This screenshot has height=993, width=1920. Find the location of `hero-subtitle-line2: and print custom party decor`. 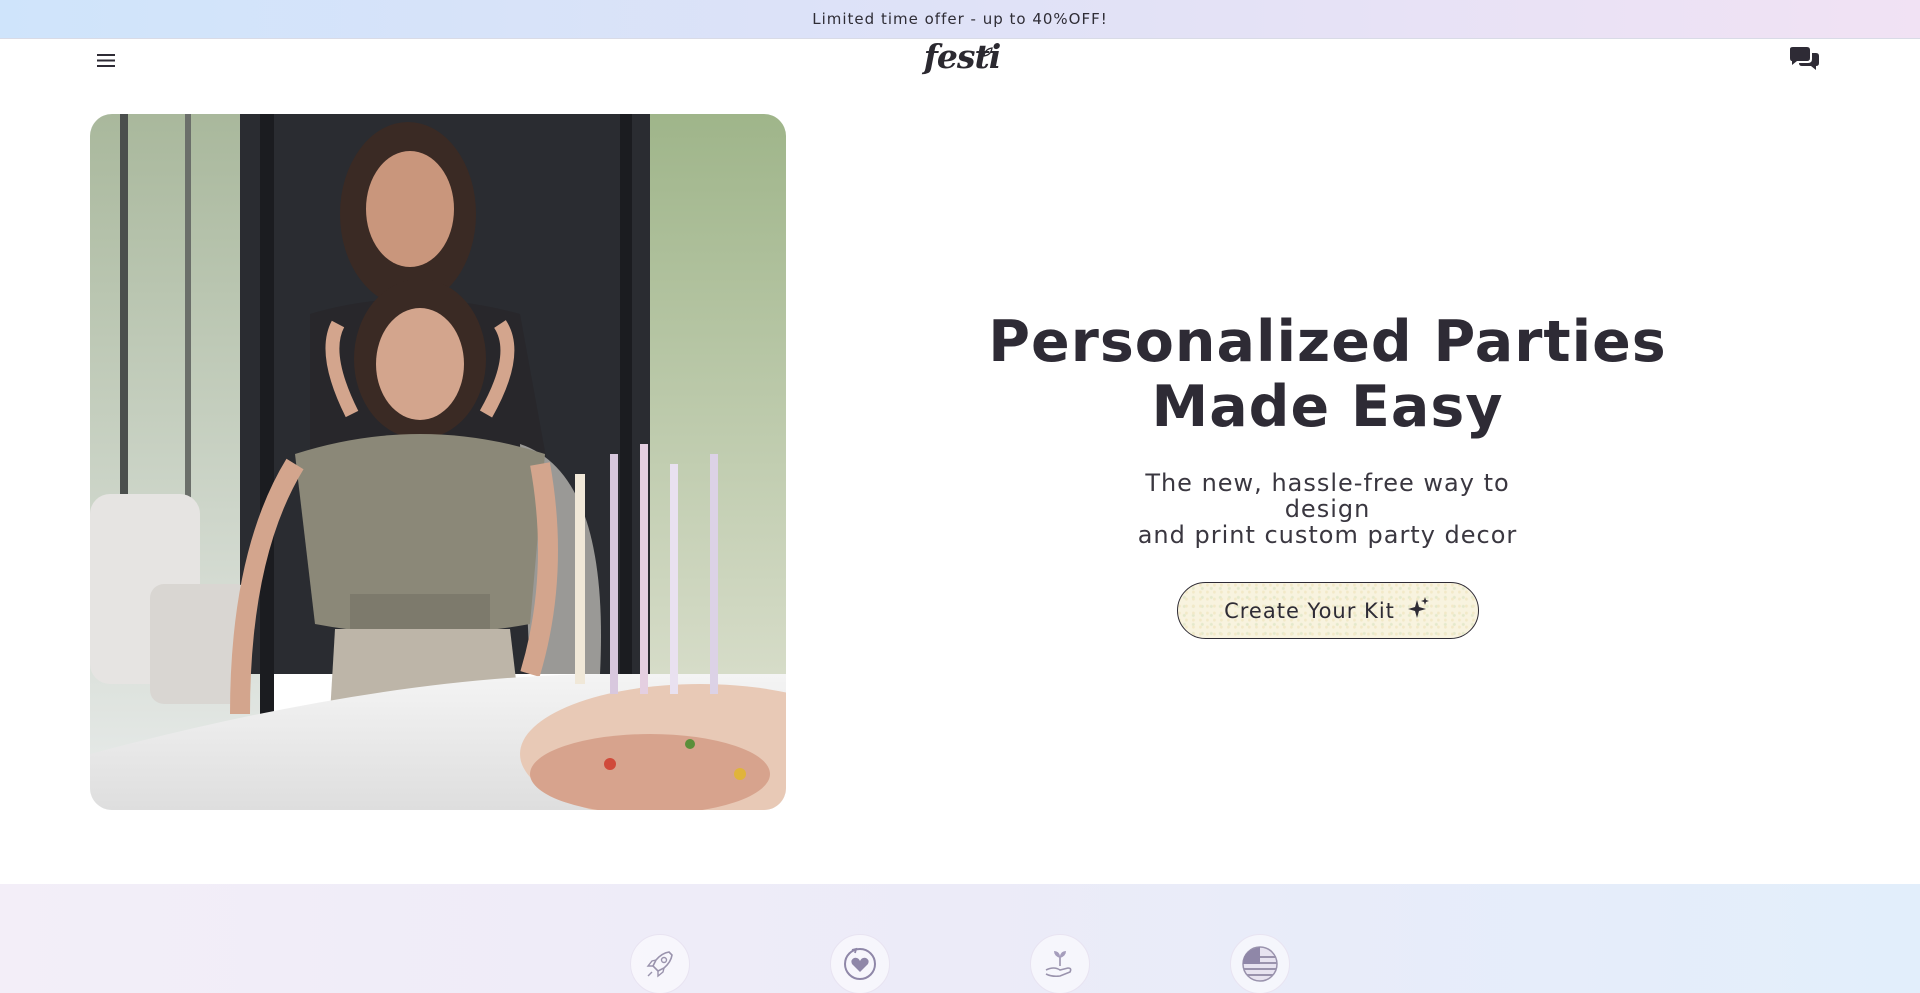

hero-subtitle-line2: and print custom party decor is located at coordinates (1327, 535).